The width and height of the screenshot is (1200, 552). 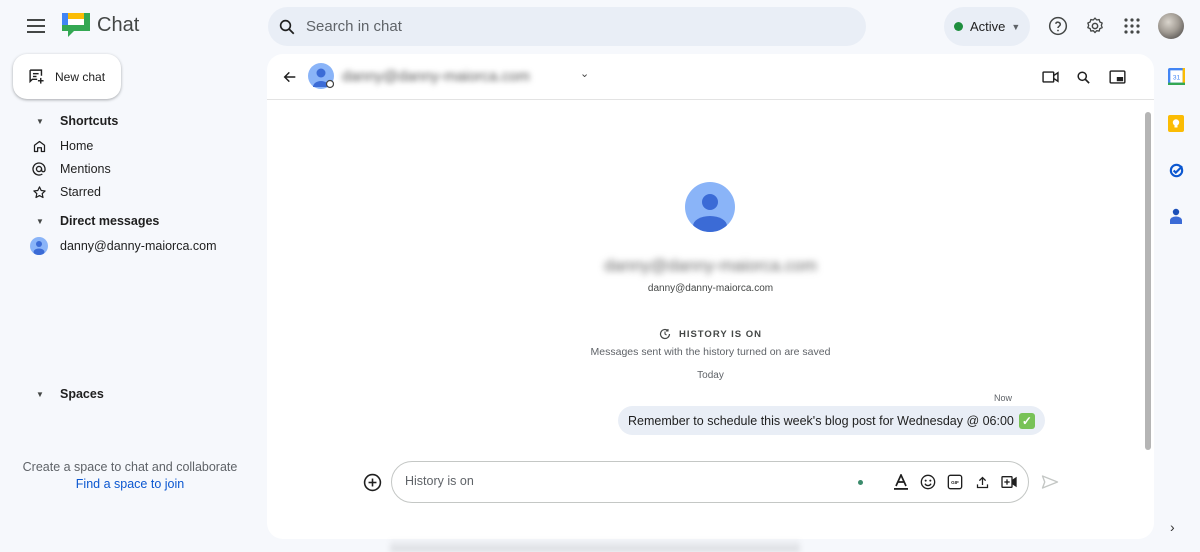 I want to click on back-button, so click(x=290, y=77).